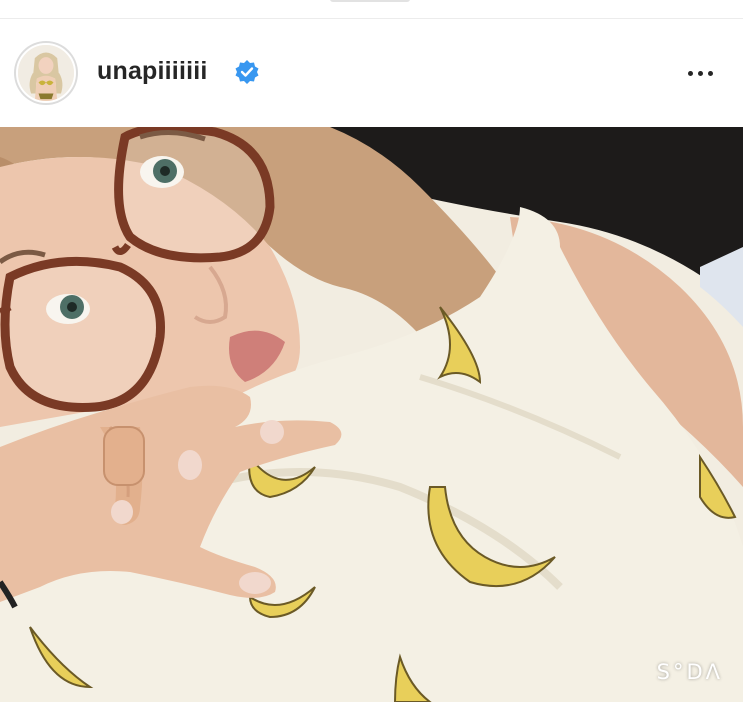 This screenshot has width=743, height=702. I want to click on avatar-image, so click(46, 73).